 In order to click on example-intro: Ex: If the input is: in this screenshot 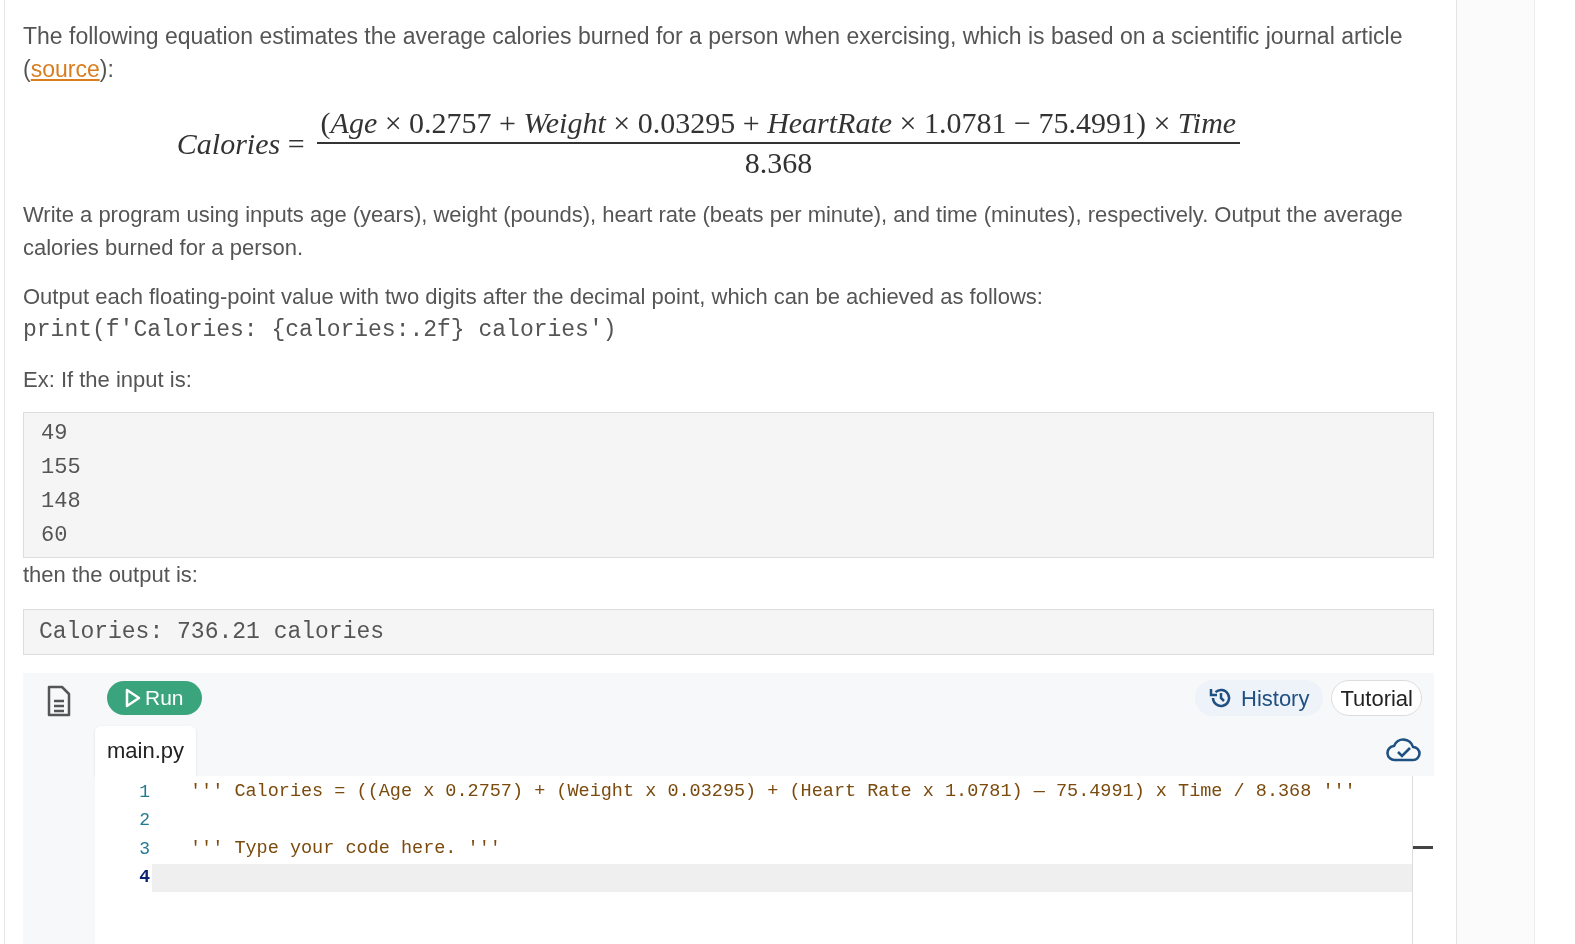, I will do `click(108, 380)`.